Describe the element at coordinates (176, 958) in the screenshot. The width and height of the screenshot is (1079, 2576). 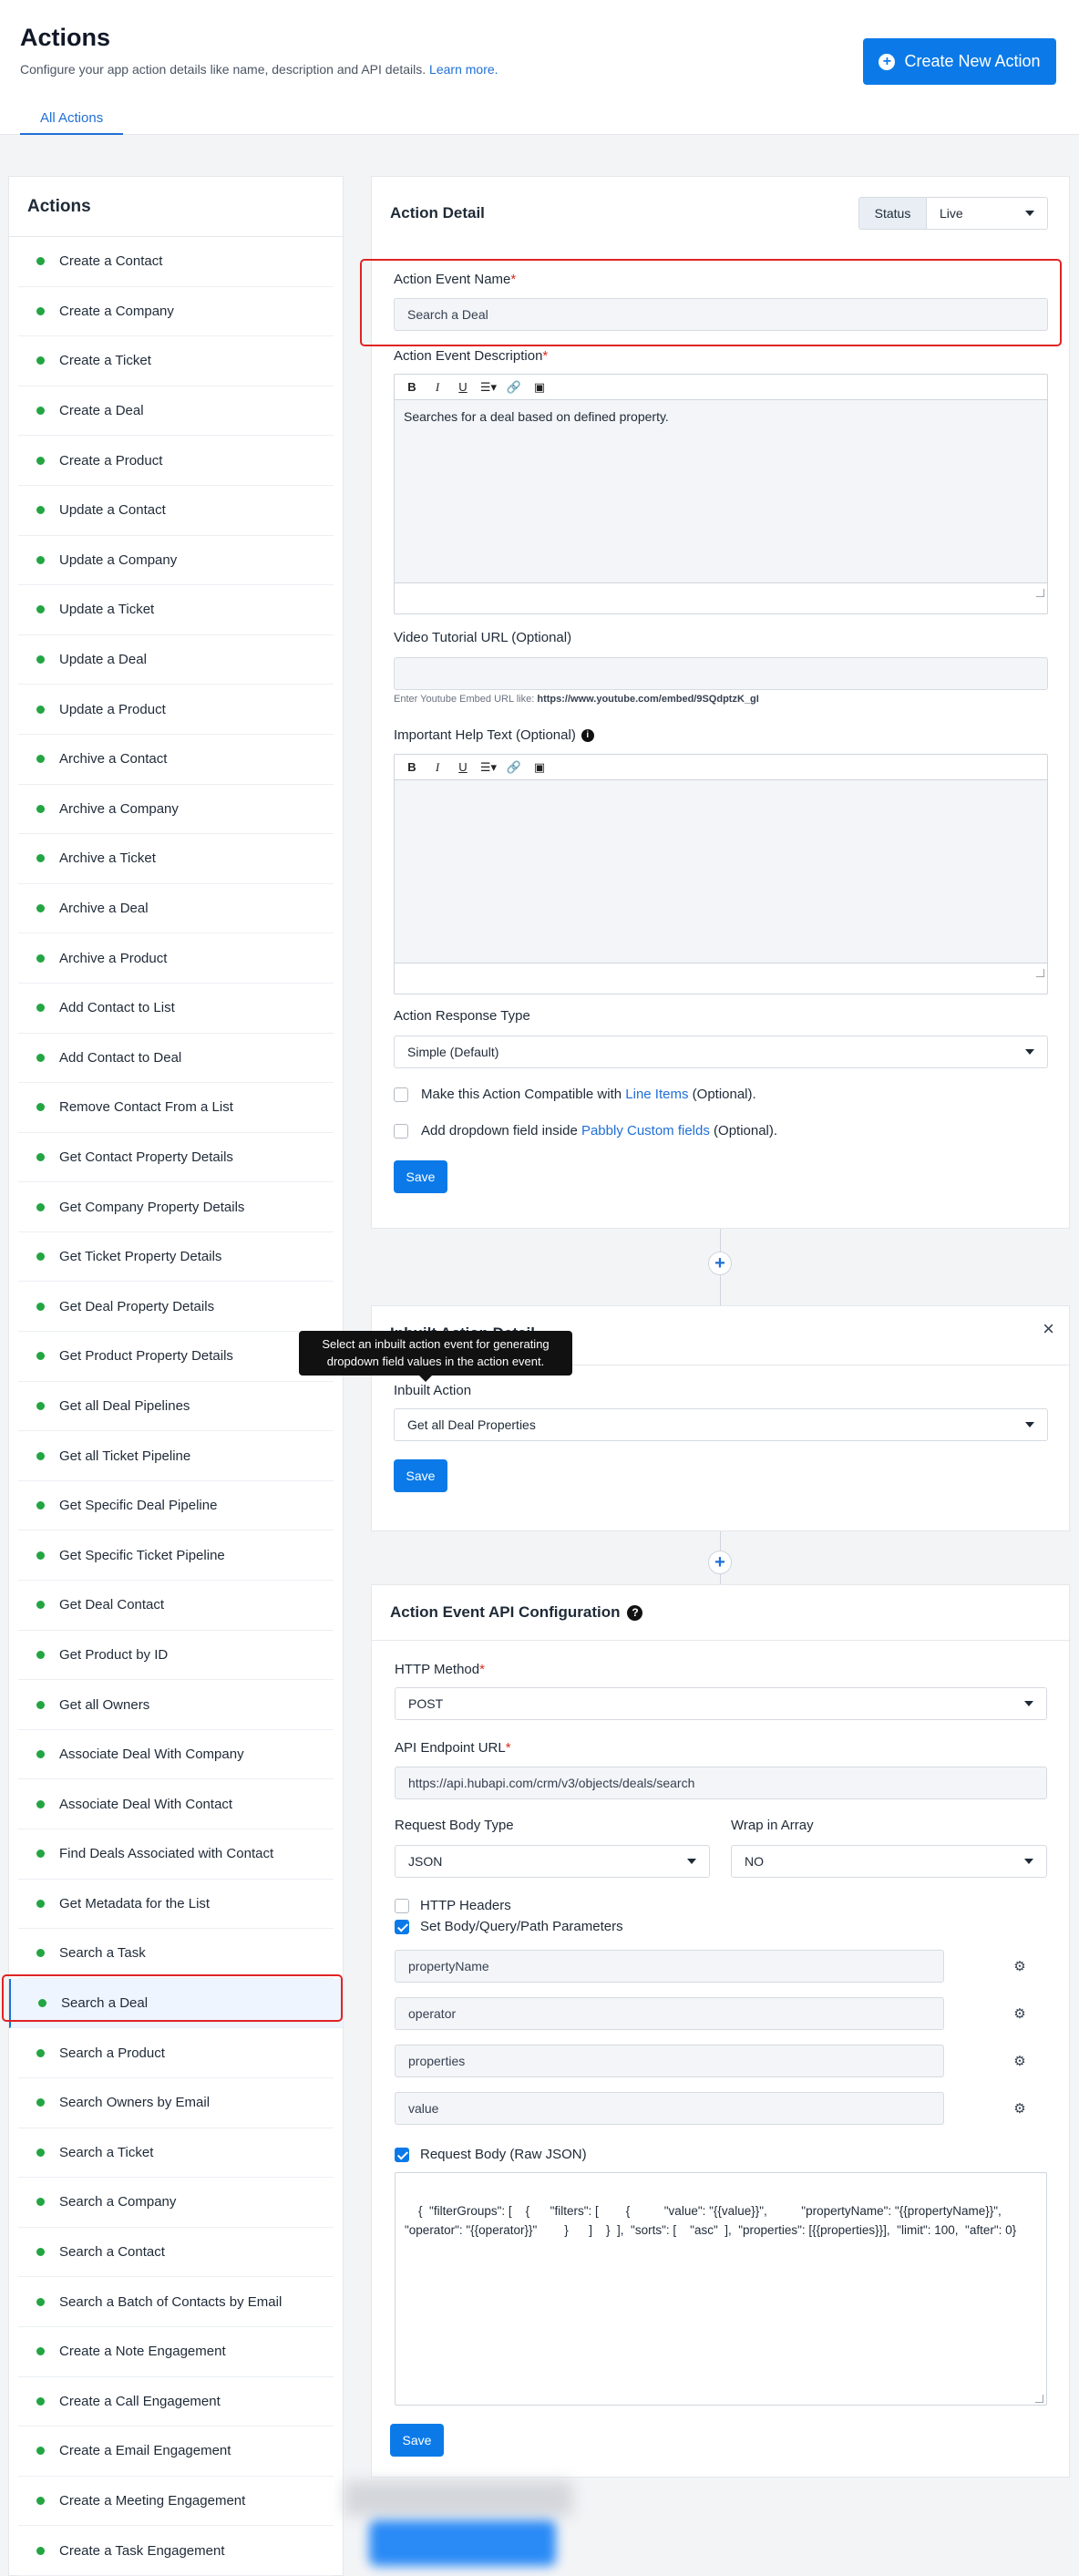
I see `sidebar-item: Archive a Product` at that location.